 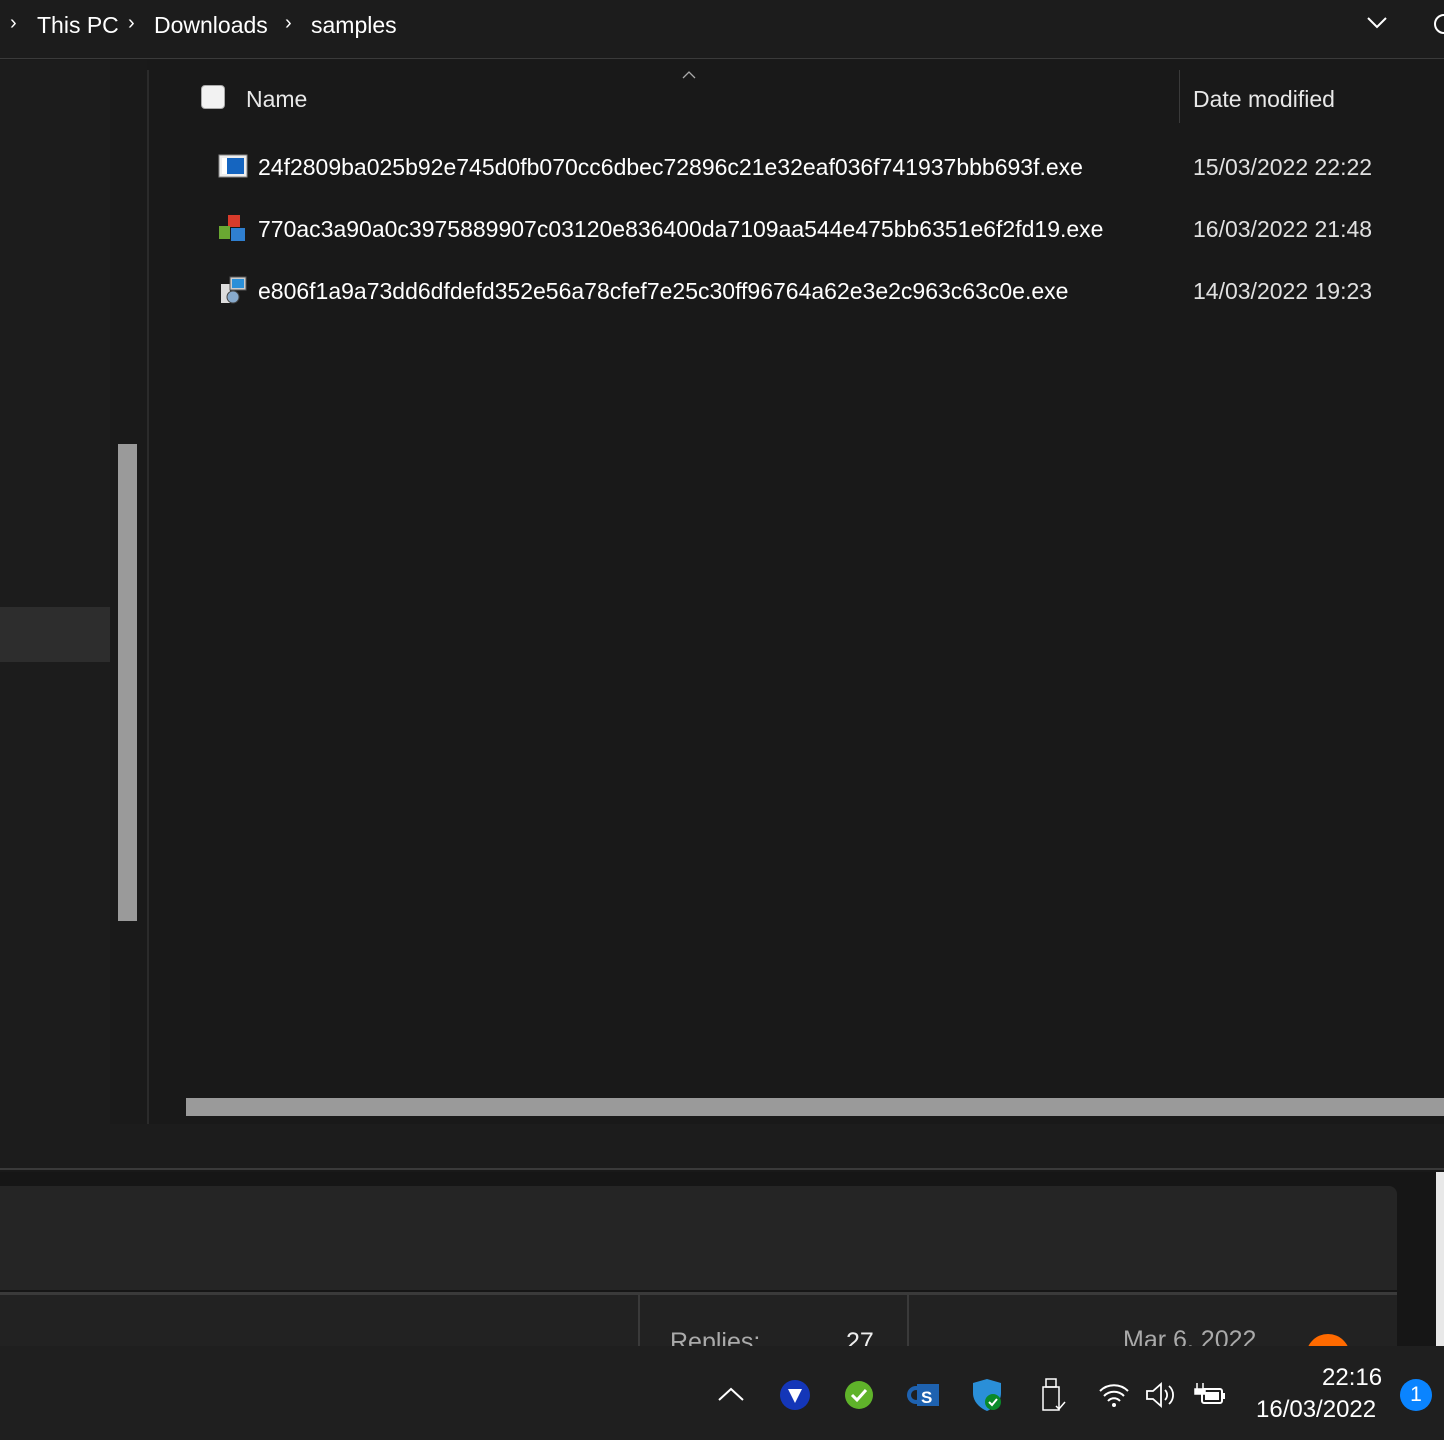 I want to click on skype-business-icon: S, so click(x=923, y=1395).